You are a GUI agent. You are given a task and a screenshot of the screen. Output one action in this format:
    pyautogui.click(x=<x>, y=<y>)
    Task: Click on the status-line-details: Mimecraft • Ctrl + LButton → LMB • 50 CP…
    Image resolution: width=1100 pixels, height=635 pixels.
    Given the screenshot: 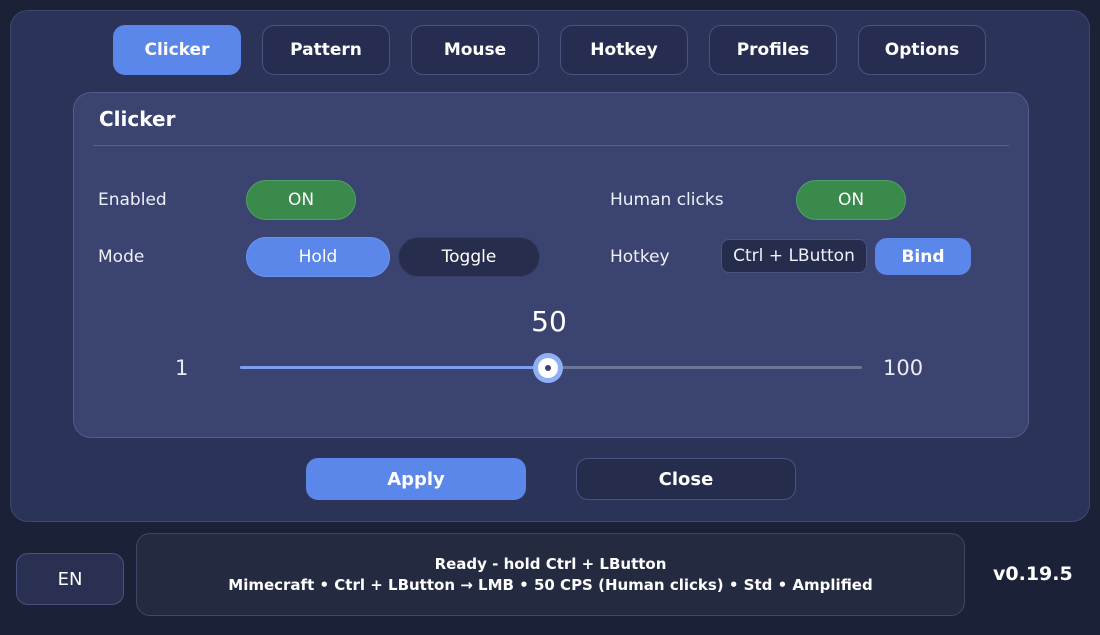 What is the action you would take?
    pyautogui.click(x=550, y=585)
    